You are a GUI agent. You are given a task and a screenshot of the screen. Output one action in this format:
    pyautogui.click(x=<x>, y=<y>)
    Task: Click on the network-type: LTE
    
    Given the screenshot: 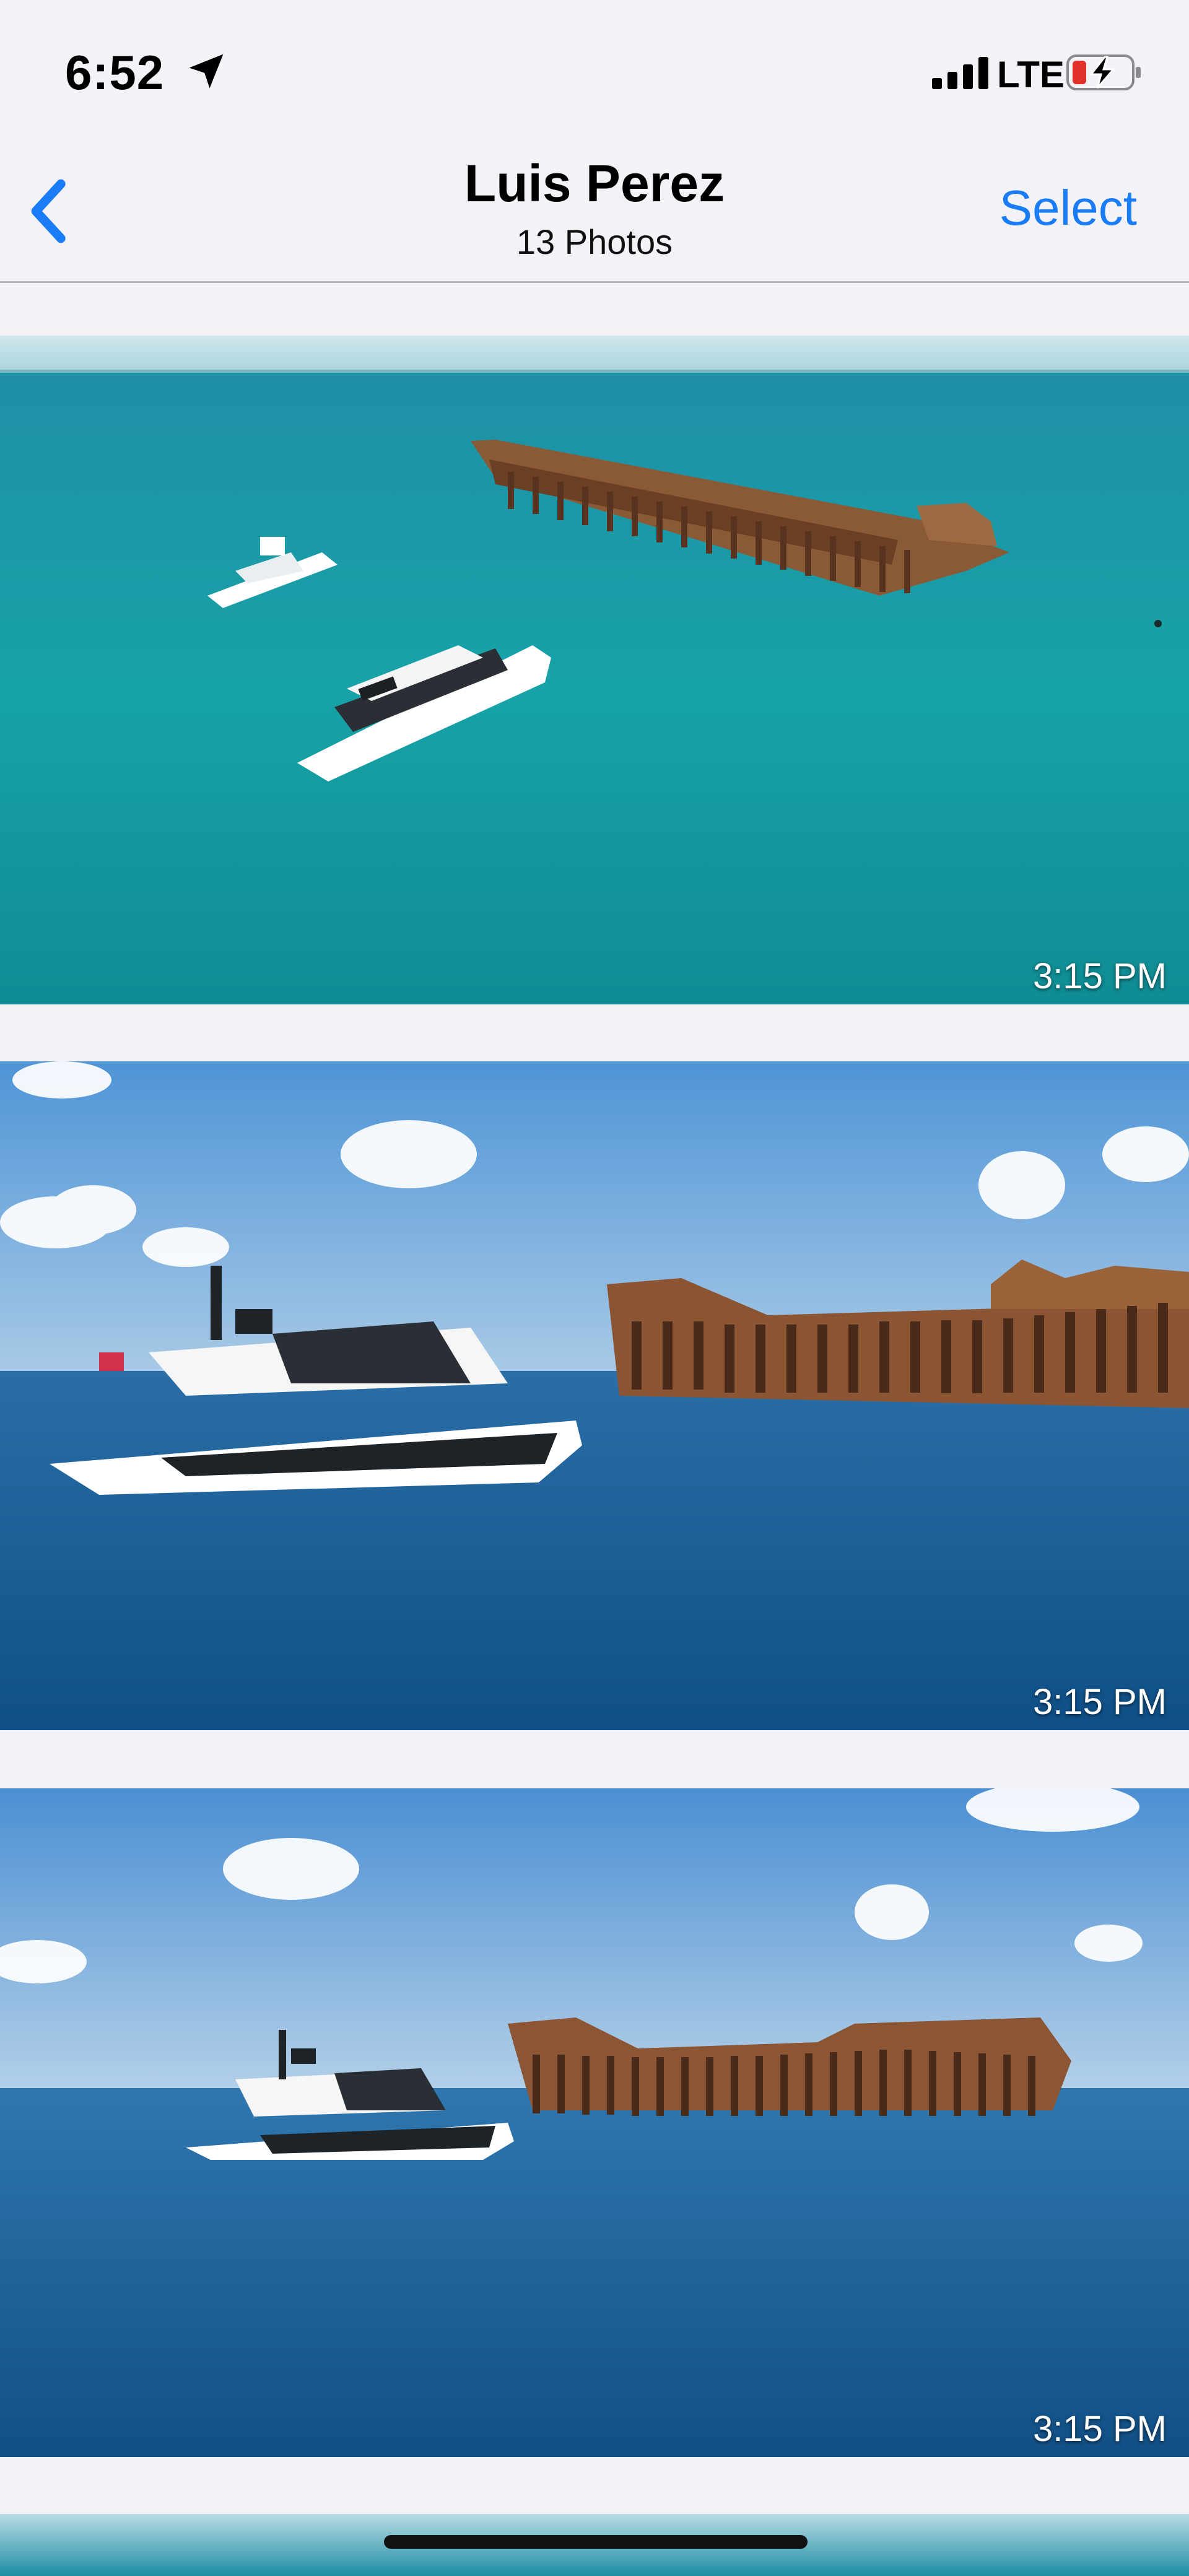 What is the action you would take?
    pyautogui.click(x=1031, y=74)
    